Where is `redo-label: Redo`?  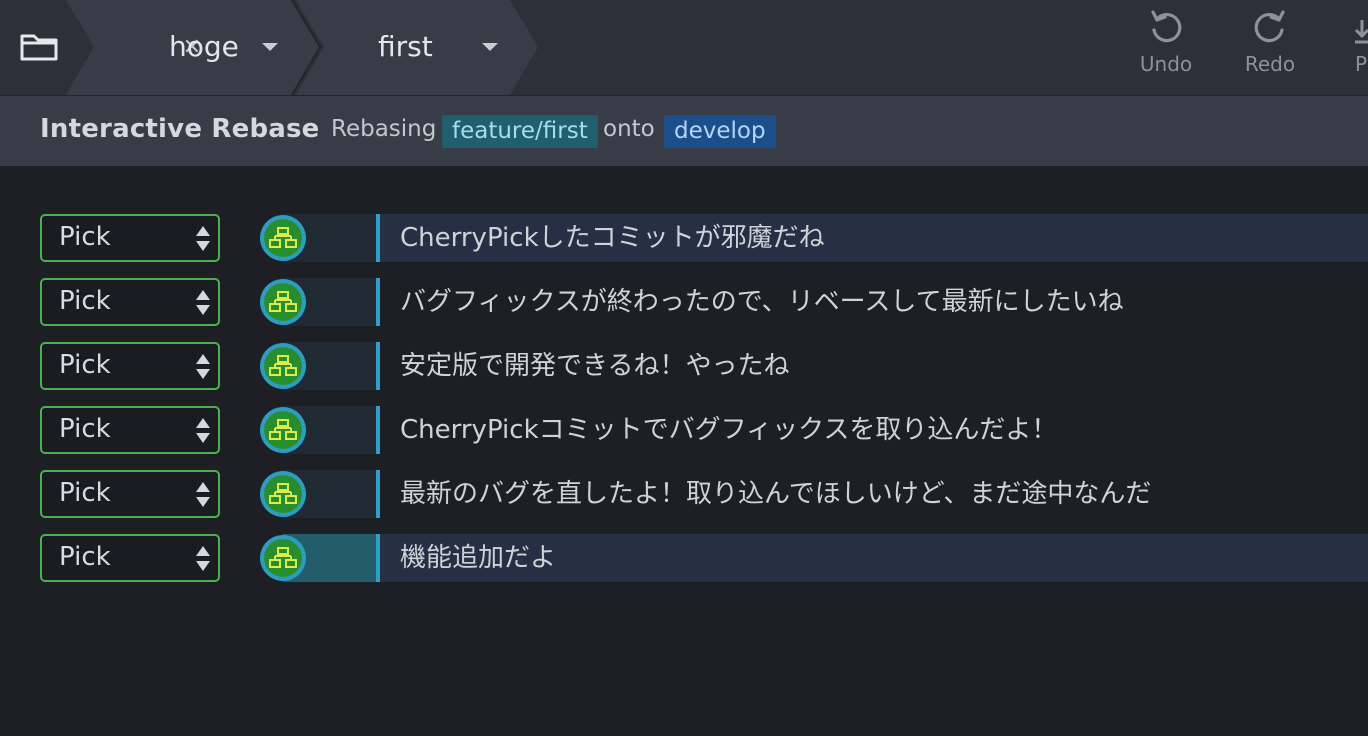 redo-label: Redo is located at coordinates (1270, 64).